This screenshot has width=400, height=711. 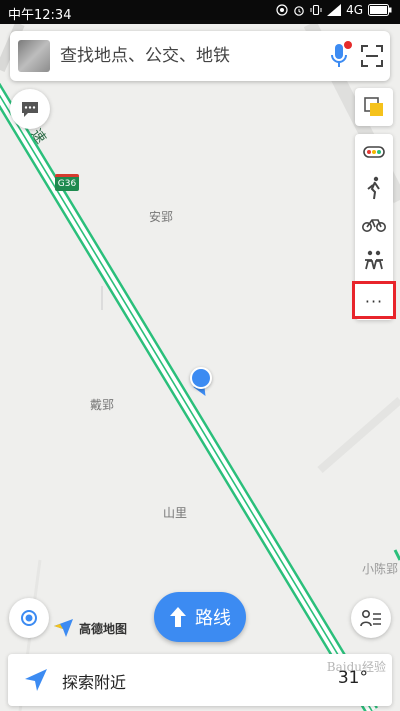 What do you see at coordinates (67, 182) in the screenshot?
I see `road-shield-g36: G36` at bounding box center [67, 182].